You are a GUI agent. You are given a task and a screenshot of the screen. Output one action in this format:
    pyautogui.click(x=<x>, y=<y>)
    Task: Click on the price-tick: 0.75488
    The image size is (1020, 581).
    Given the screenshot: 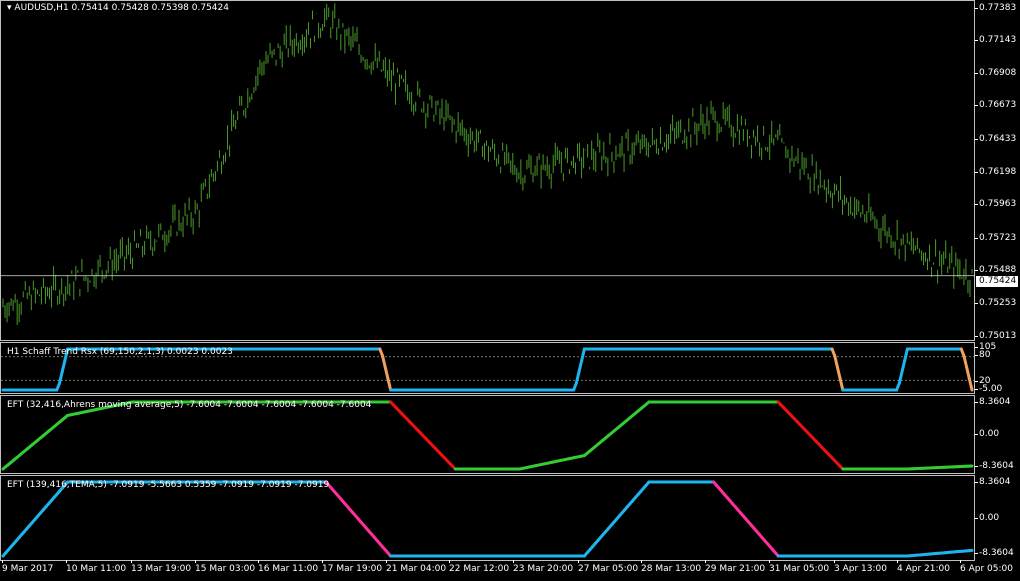 What is the action you would take?
    pyautogui.click(x=995, y=270)
    